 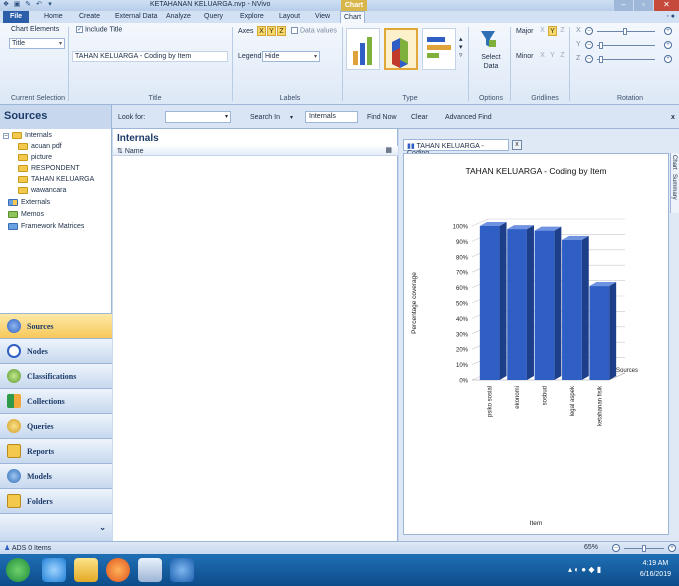 I want to click on tab-explore: Explore, so click(x=252, y=16).